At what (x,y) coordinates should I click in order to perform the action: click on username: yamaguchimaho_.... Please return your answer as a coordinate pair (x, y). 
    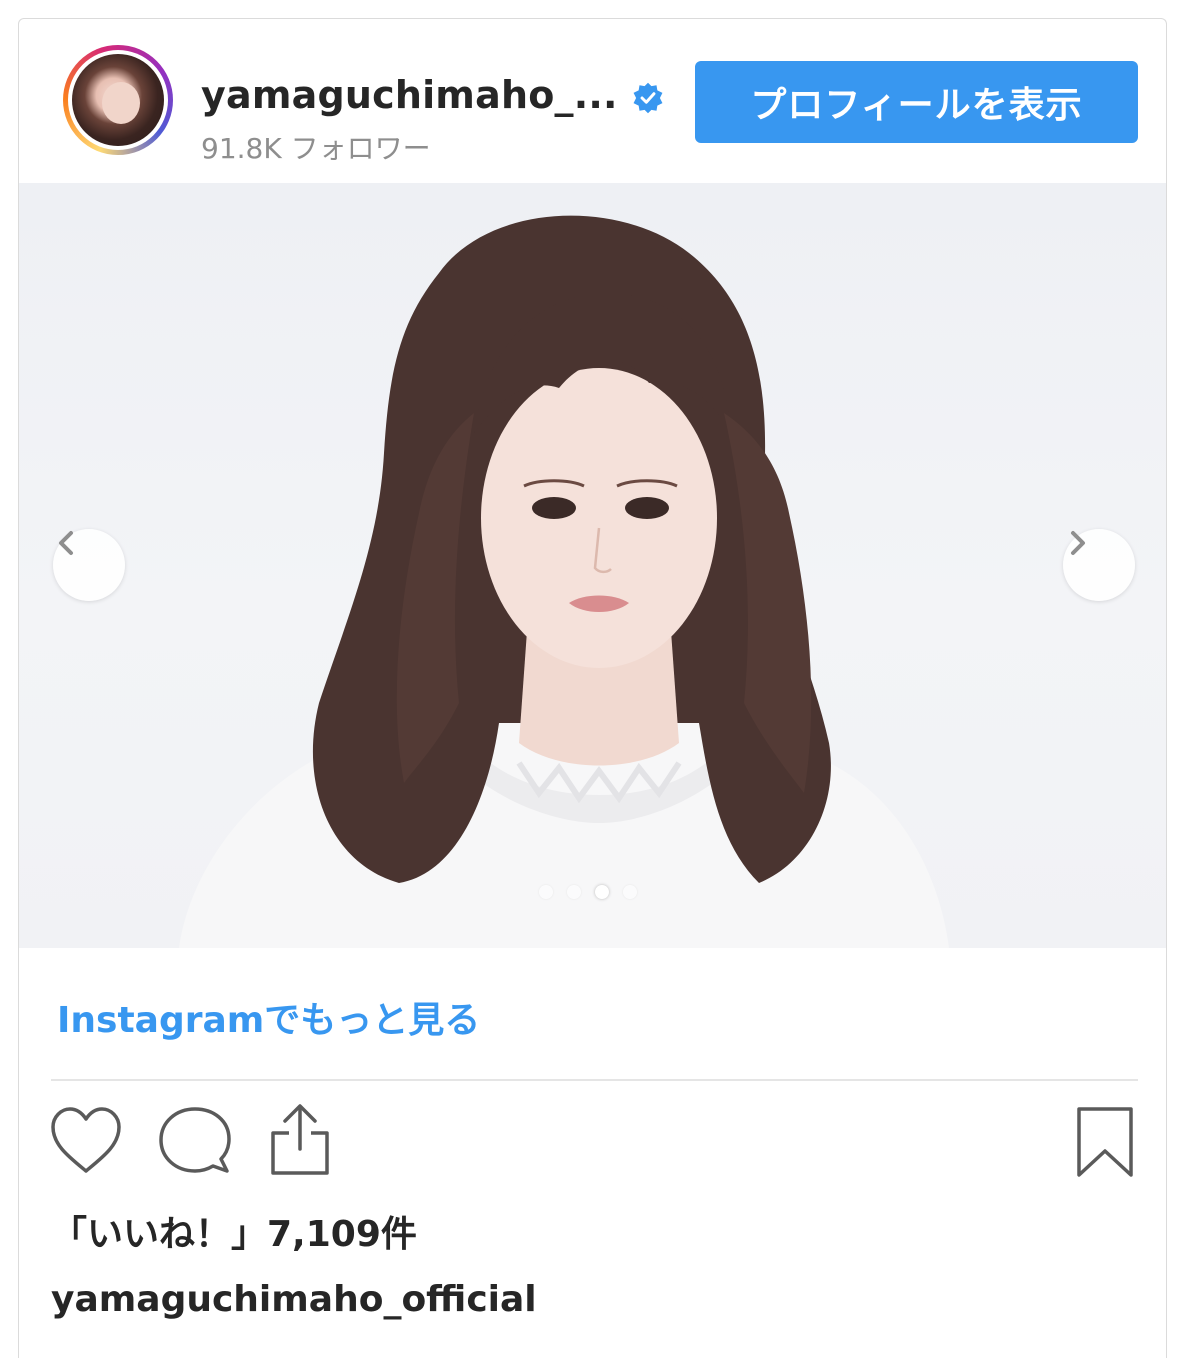
    Looking at the image, I should click on (409, 95).